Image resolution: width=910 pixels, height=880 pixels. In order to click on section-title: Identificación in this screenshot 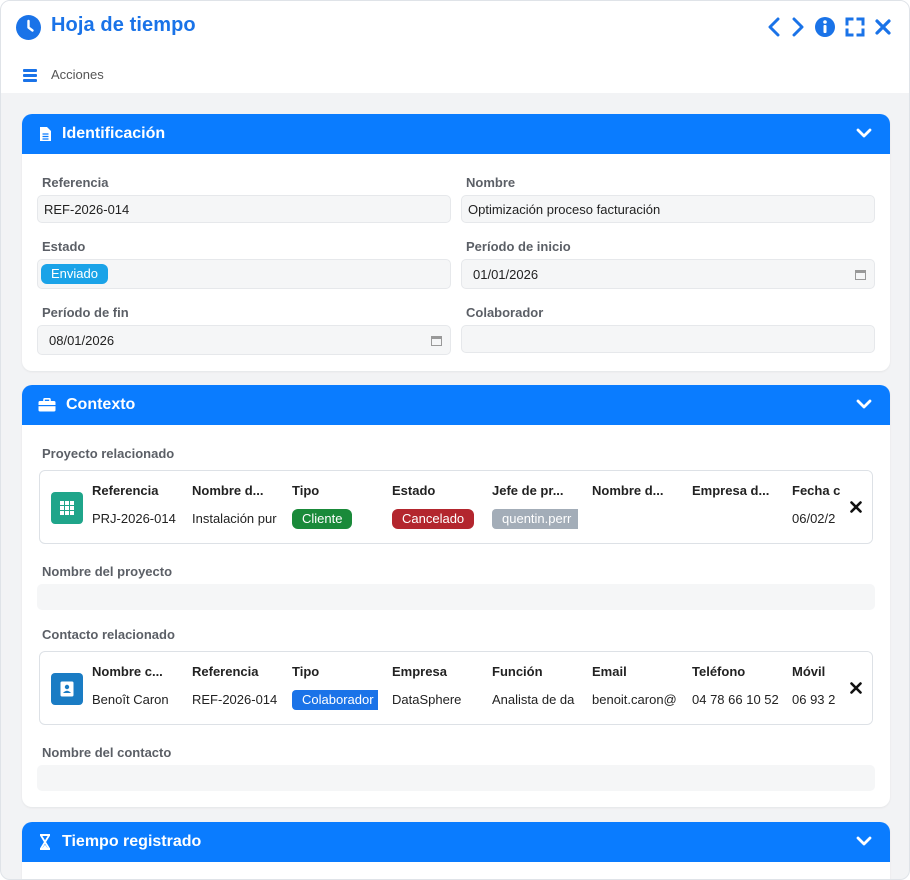, I will do `click(114, 133)`.